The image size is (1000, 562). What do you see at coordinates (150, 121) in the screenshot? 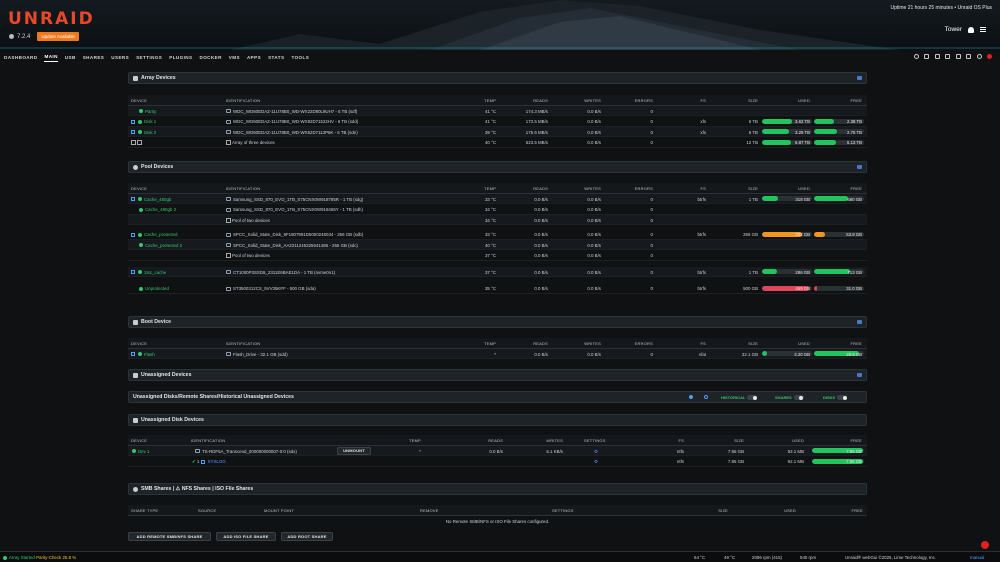
I see `device-link: Disk 1` at bounding box center [150, 121].